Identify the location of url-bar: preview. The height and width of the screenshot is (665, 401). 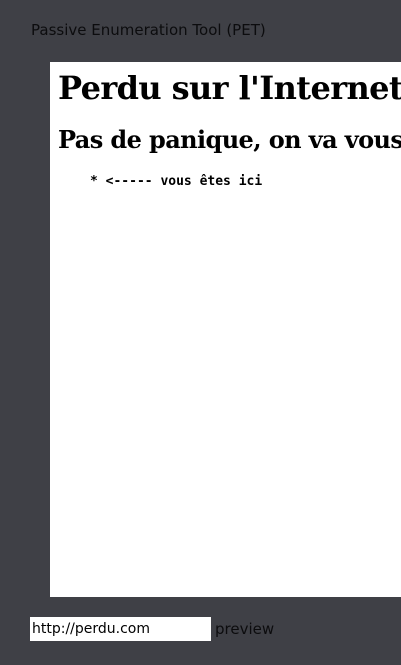
(152, 629).